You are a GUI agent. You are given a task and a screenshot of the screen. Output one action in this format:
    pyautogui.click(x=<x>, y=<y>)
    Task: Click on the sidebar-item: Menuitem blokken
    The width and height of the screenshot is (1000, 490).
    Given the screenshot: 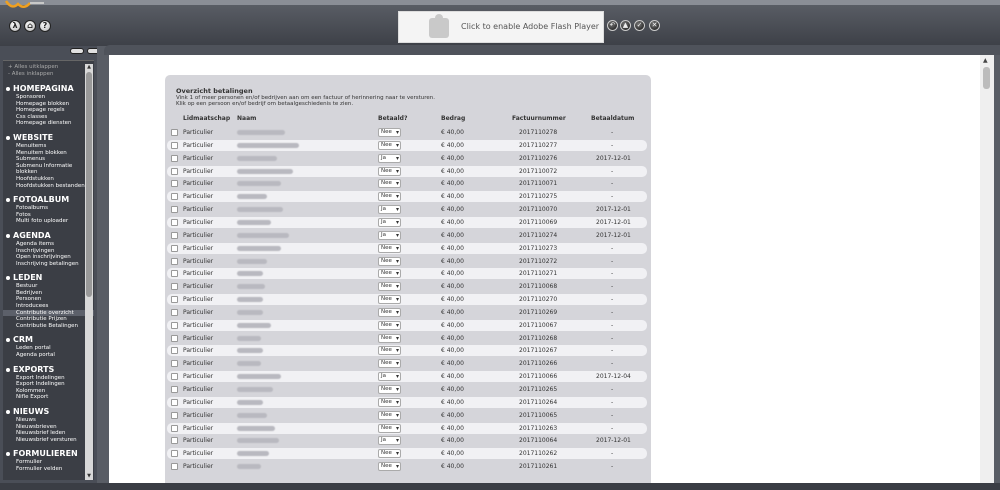 What is the action you would take?
    pyautogui.click(x=48, y=153)
    